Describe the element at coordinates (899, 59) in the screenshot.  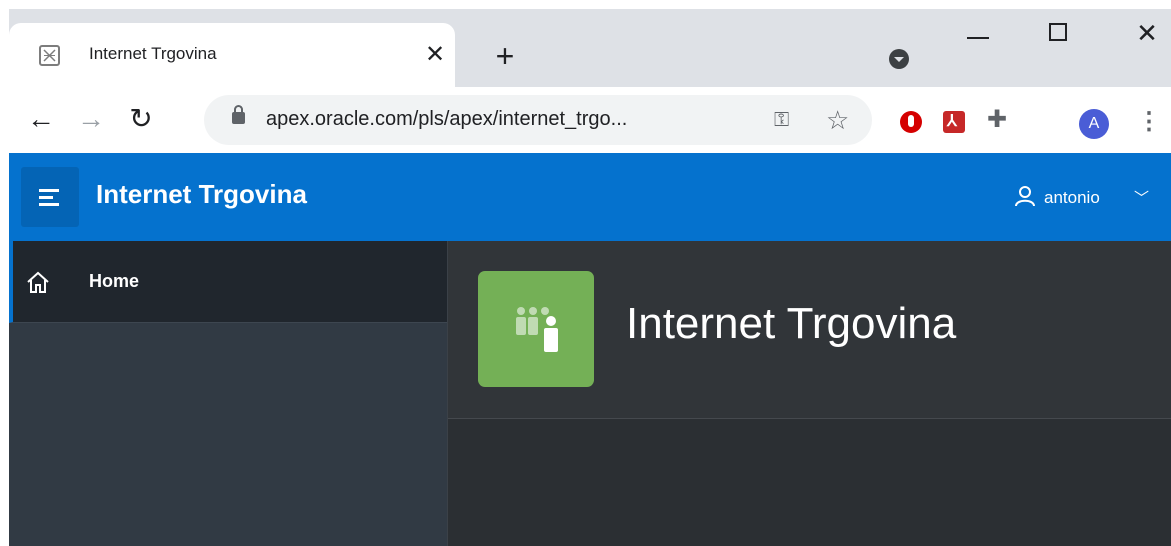
I see `tab-search-icon` at that location.